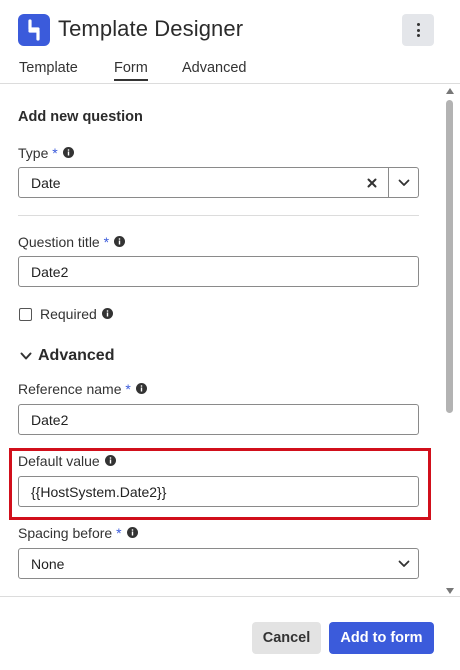  Describe the element at coordinates (449, 256) in the screenshot. I see `scrollbar-thumb` at that location.